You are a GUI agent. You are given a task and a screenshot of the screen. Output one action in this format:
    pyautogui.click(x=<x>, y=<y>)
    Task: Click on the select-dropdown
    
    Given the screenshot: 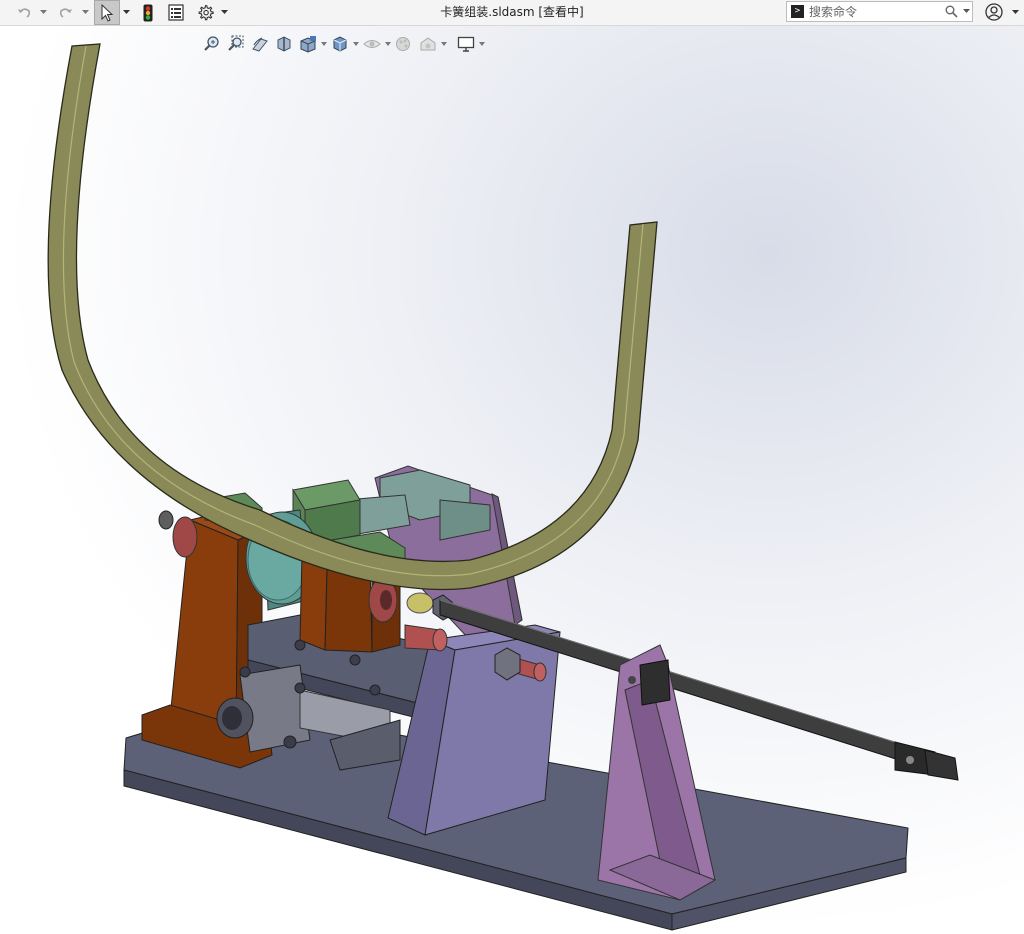 What is the action you would take?
    pyautogui.click(x=126, y=12)
    